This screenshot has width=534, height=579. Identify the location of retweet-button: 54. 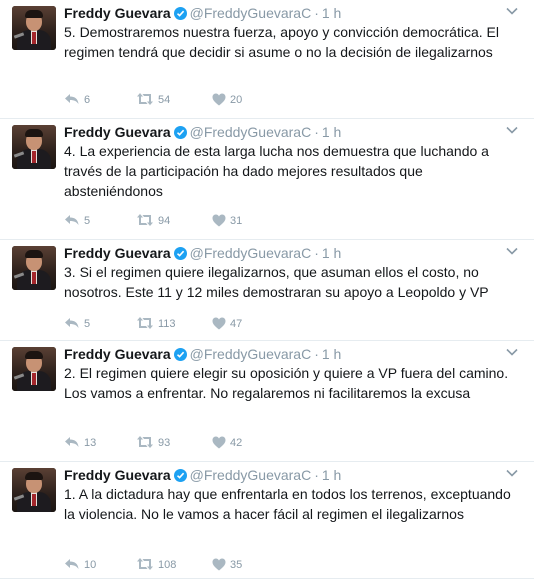
(153, 100).